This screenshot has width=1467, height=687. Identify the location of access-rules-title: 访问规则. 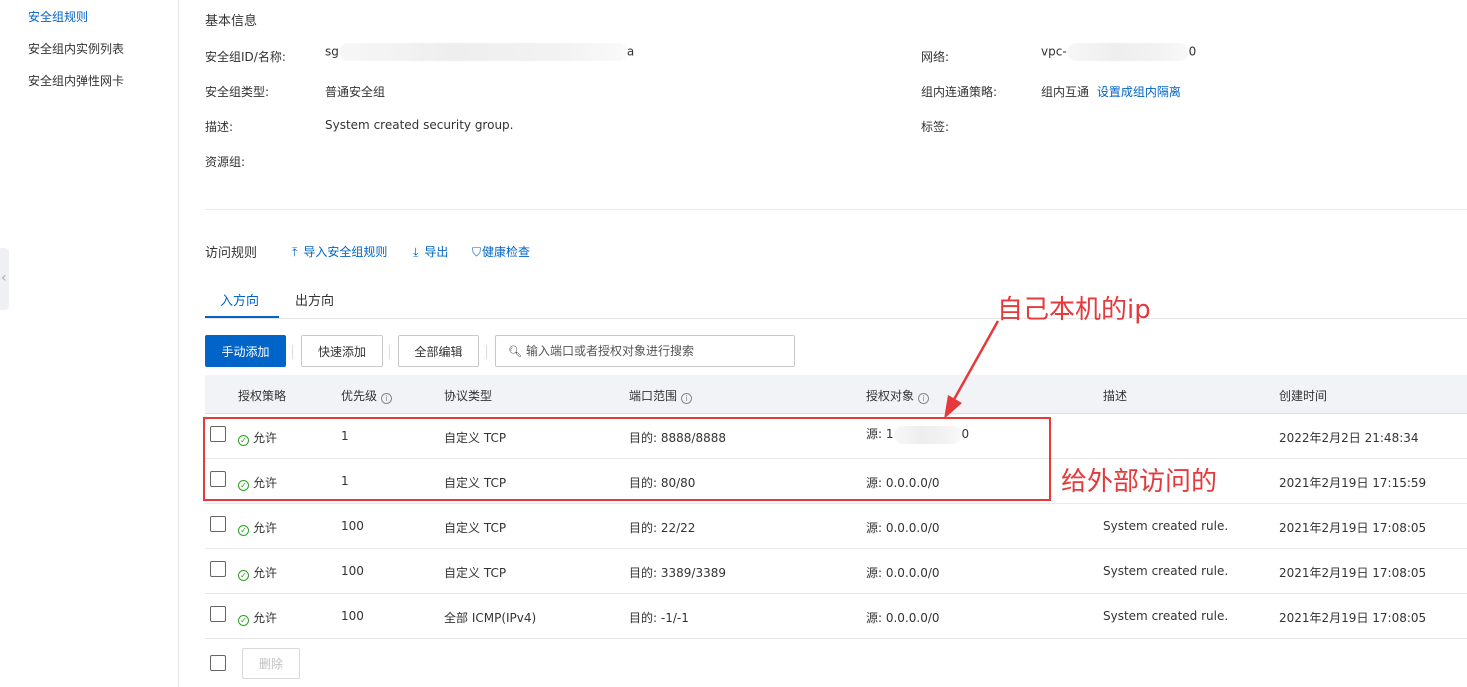
(231, 253).